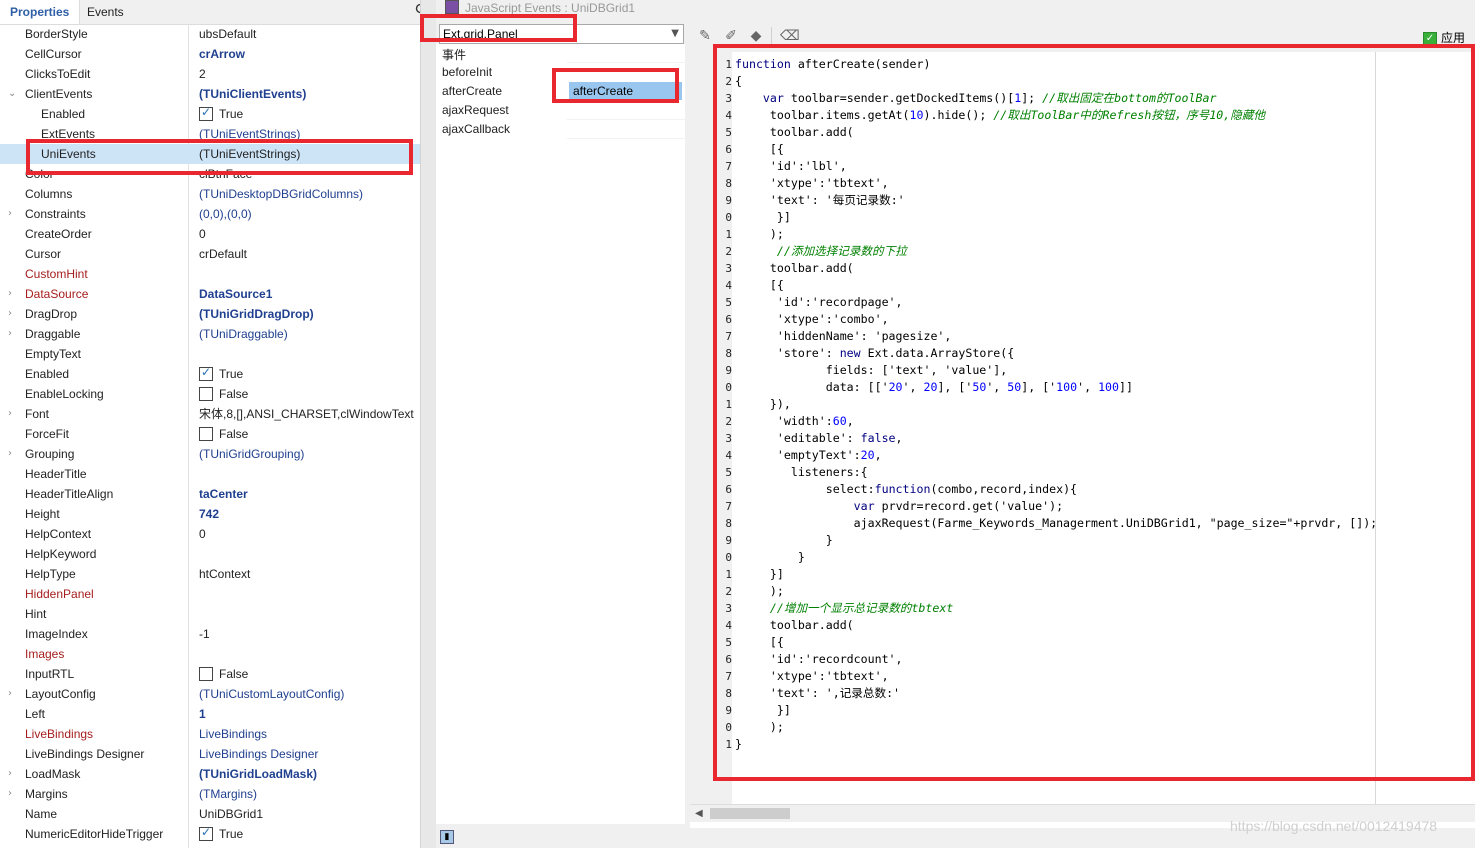 The width and height of the screenshot is (1475, 848). What do you see at coordinates (210, 194) in the screenshot?
I see `property-row: Columns (TUniDesktopDBGridColumns)` at bounding box center [210, 194].